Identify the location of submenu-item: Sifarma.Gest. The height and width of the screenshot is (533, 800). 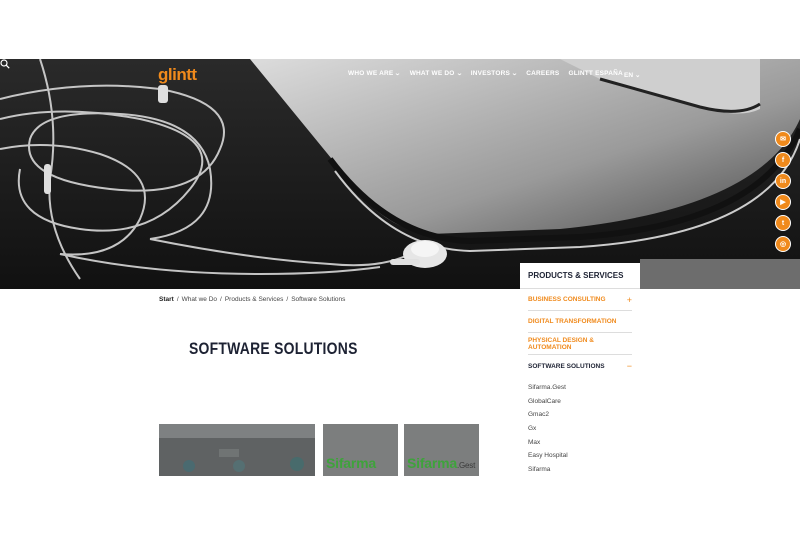
(580, 388).